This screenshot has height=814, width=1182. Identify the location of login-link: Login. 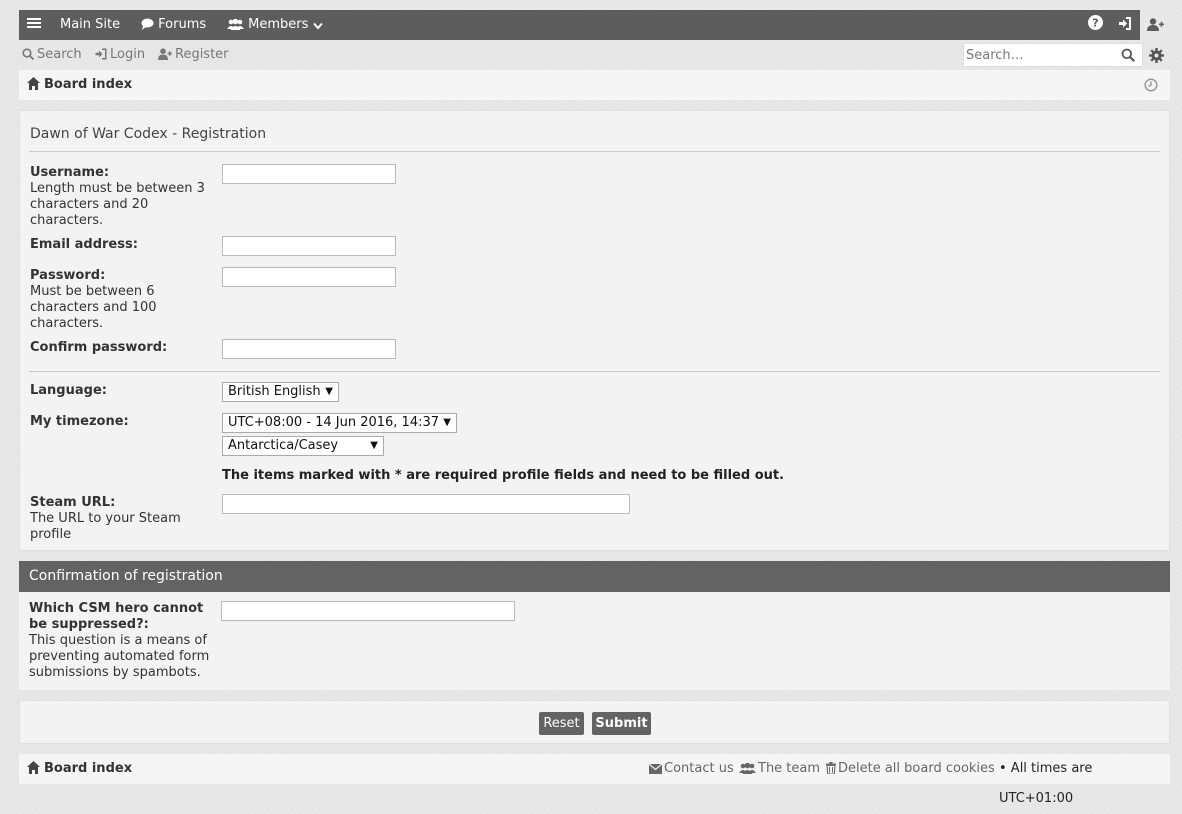
(120, 55).